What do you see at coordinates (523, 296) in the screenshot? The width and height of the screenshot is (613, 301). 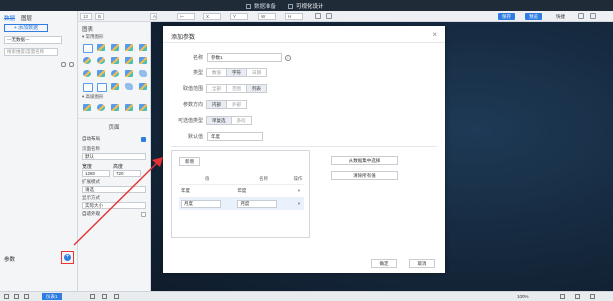 I see `zoom-level: 100%` at bounding box center [523, 296].